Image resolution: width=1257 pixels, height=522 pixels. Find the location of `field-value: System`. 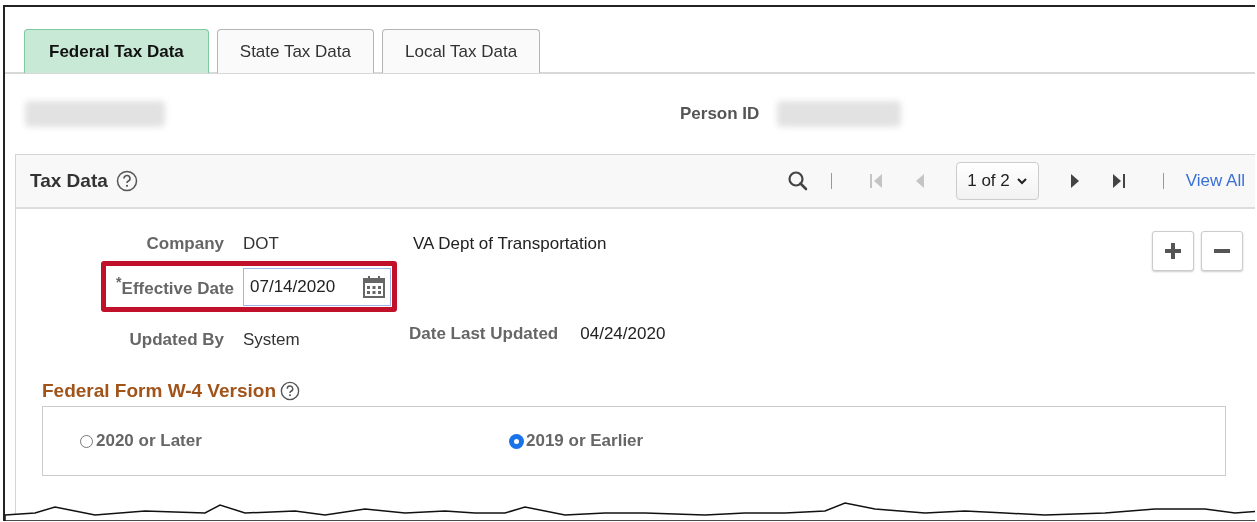

field-value: System is located at coordinates (272, 340).